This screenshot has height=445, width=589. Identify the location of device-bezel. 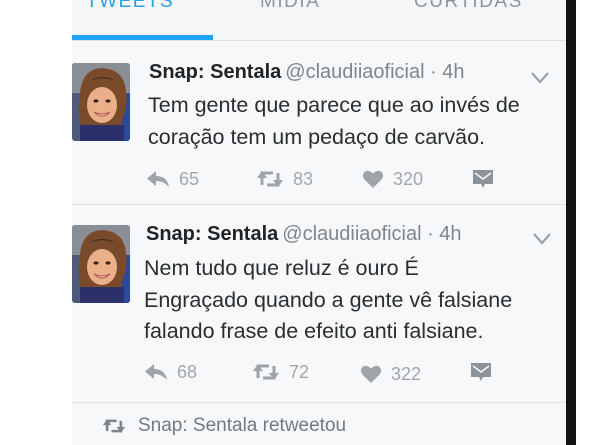
(571, 222).